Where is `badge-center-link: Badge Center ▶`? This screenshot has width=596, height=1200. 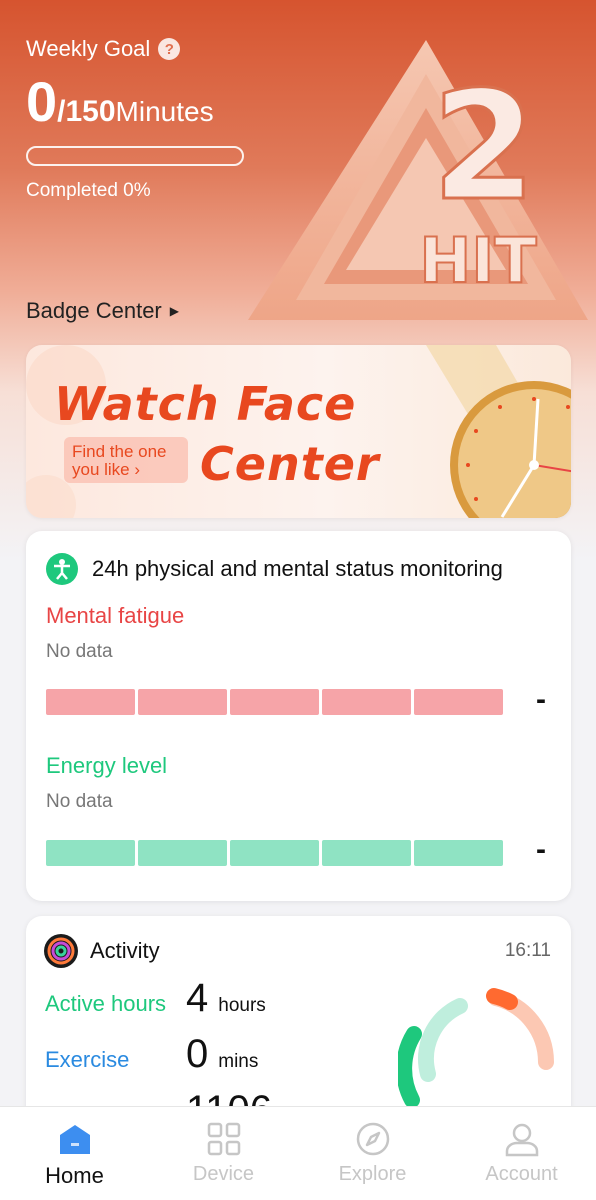 badge-center-link: Badge Center ▶ is located at coordinates (102, 311).